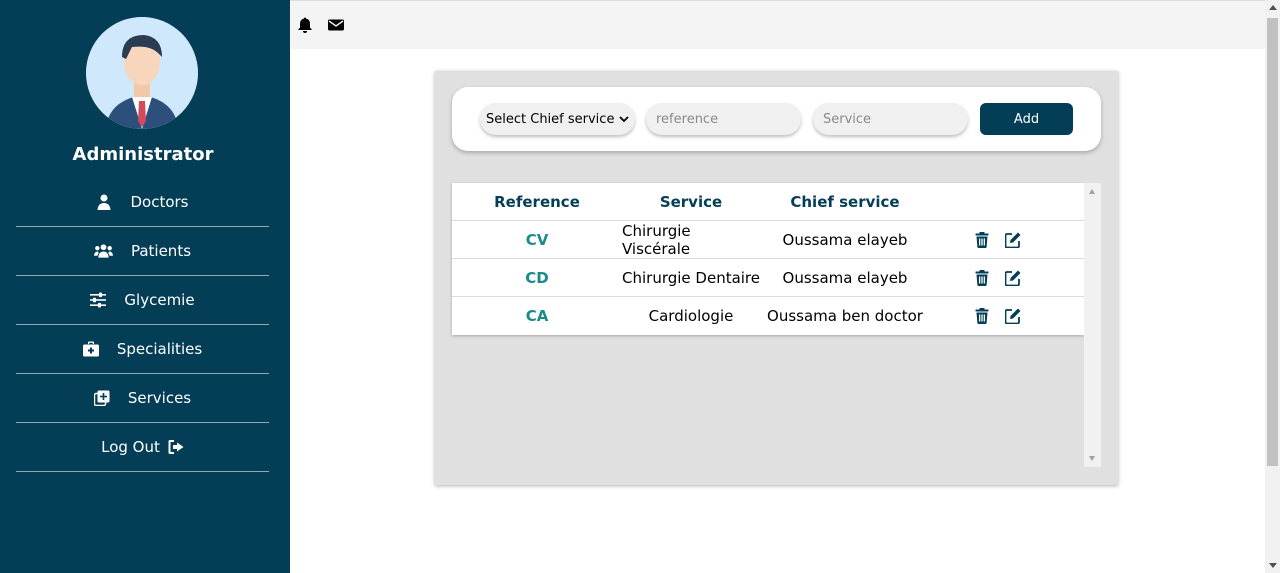  What do you see at coordinates (130, 447) in the screenshot?
I see `logout-label: Log Out` at bounding box center [130, 447].